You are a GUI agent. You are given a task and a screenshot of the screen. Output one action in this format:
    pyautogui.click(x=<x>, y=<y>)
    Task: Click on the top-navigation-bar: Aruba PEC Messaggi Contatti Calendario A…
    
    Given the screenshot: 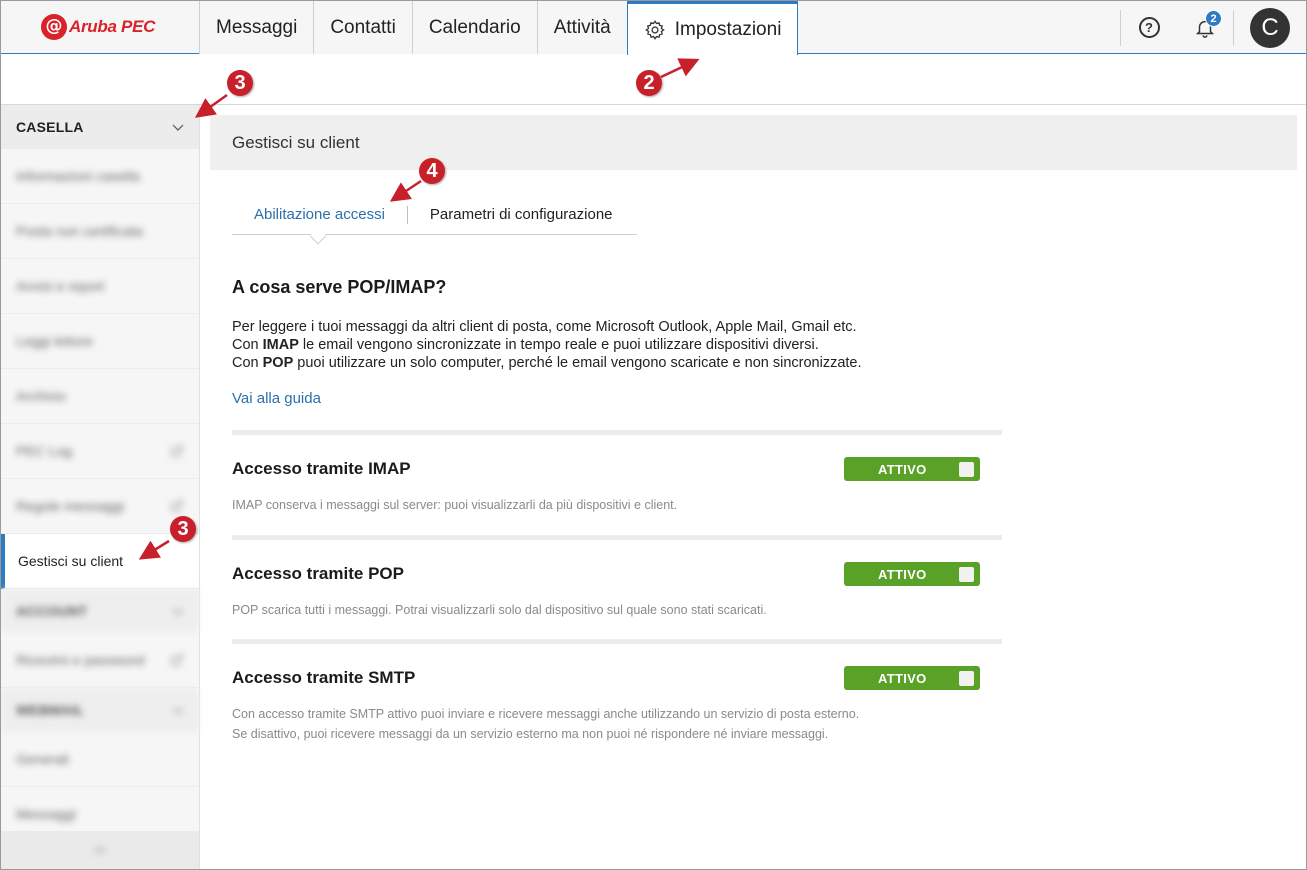 What is the action you would take?
    pyautogui.click(x=653, y=28)
    